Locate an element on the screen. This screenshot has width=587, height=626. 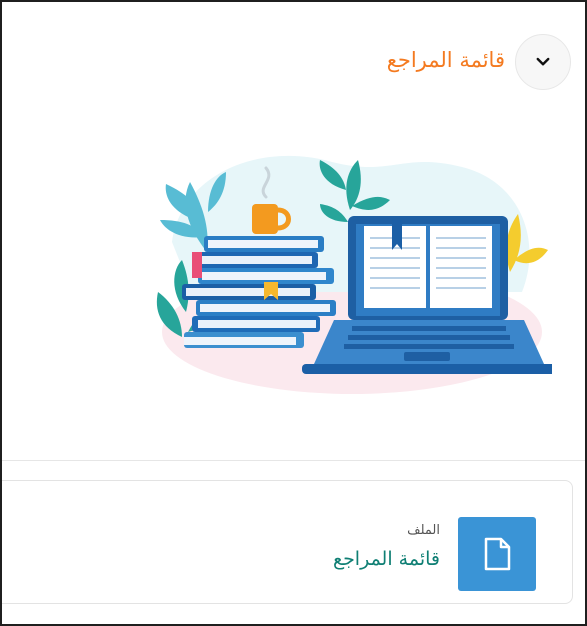
resource-link: قائمة المراجع is located at coordinates (386, 559).